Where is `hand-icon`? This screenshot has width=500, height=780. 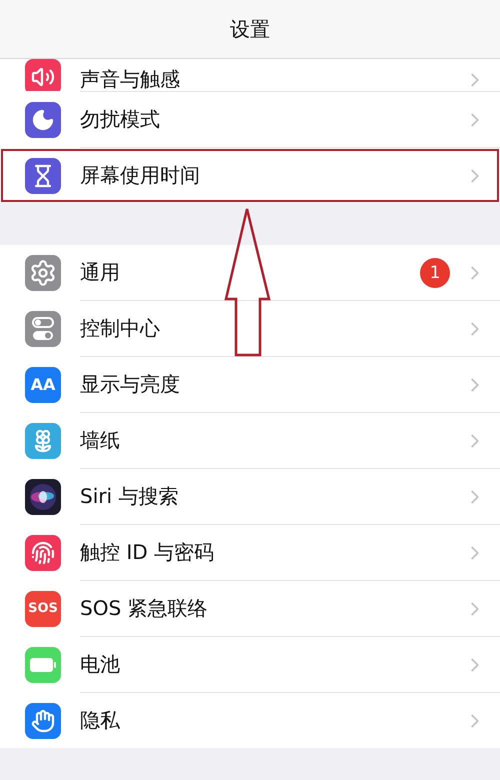
hand-icon is located at coordinates (43, 720).